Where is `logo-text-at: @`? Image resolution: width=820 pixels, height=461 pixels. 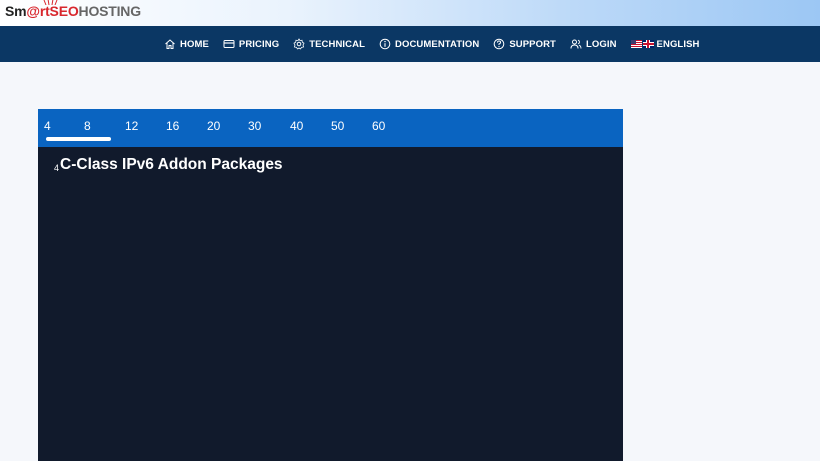
logo-text-at: @ is located at coordinates (42, 9).